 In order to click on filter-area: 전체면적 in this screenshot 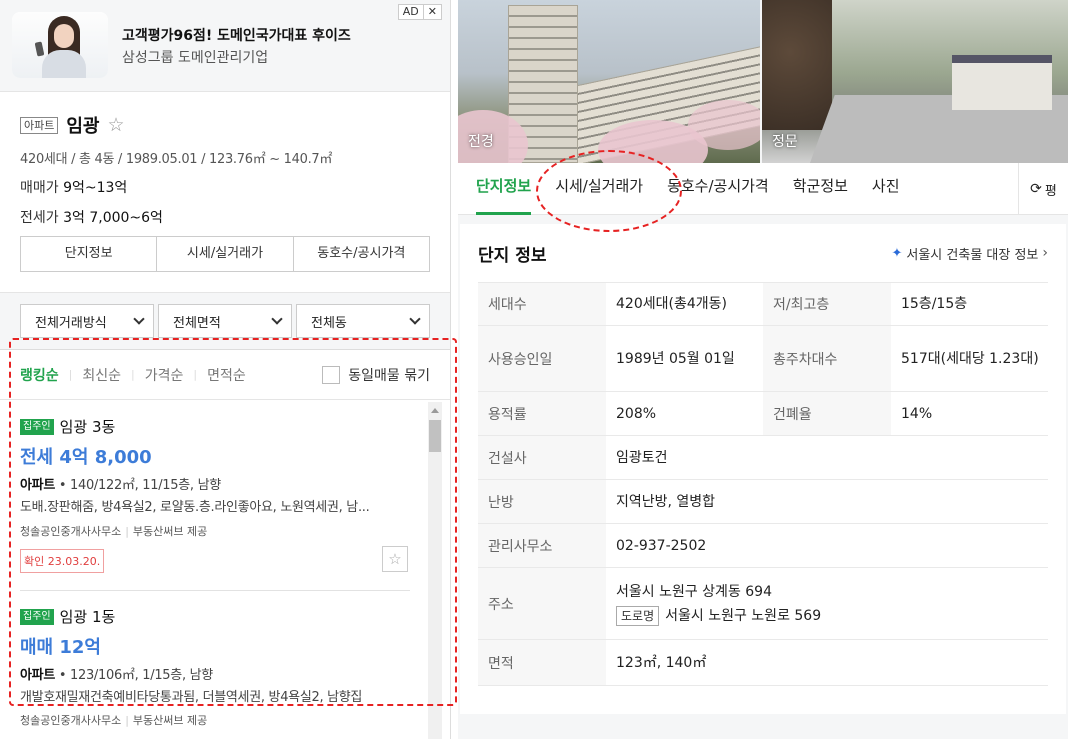, I will do `click(225, 321)`.